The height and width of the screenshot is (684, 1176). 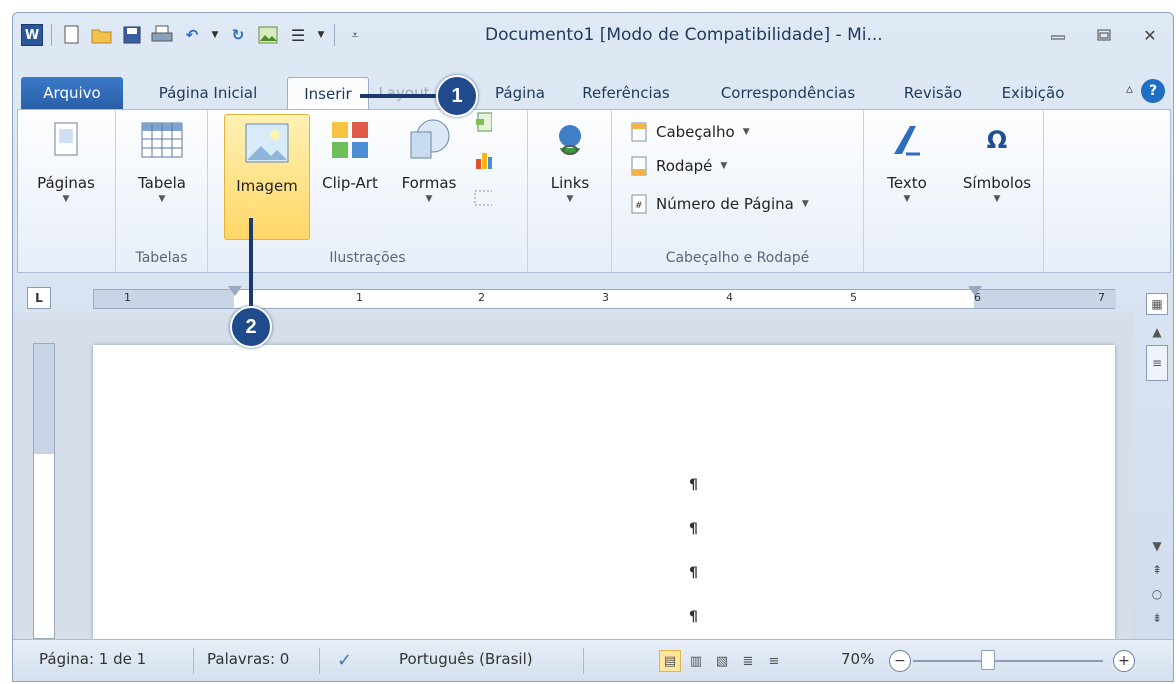 What do you see at coordinates (162, 140) in the screenshot?
I see `table-icon` at bounding box center [162, 140].